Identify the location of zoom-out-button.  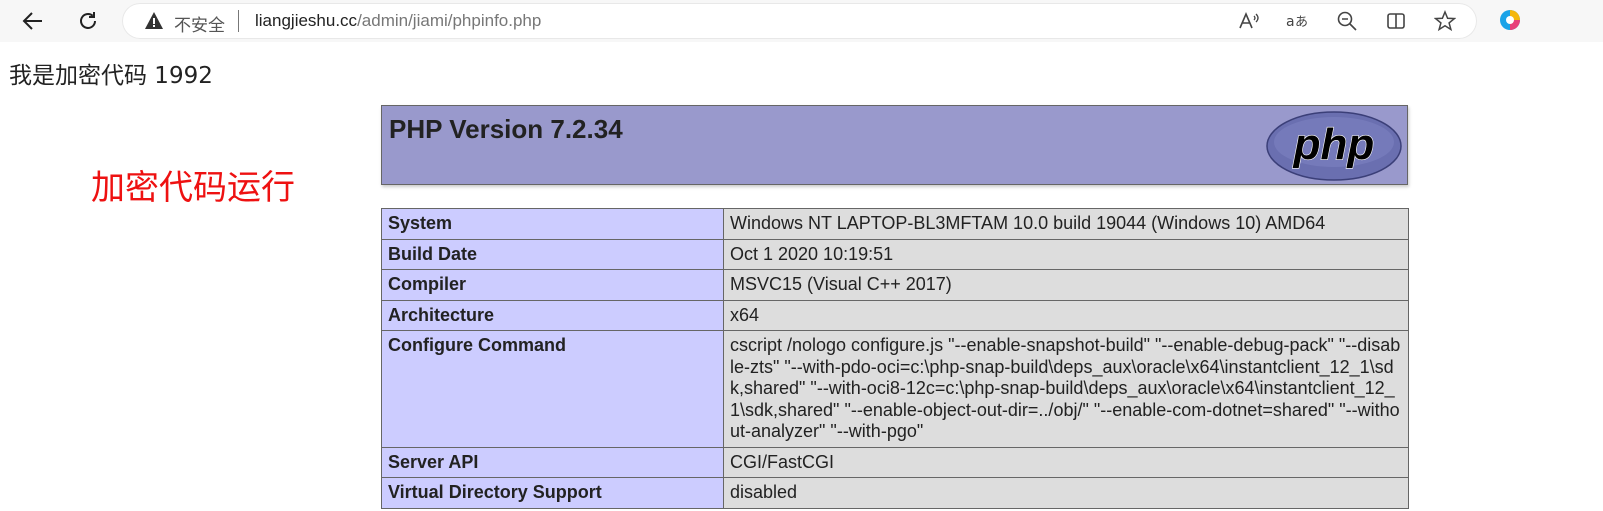
(1347, 21).